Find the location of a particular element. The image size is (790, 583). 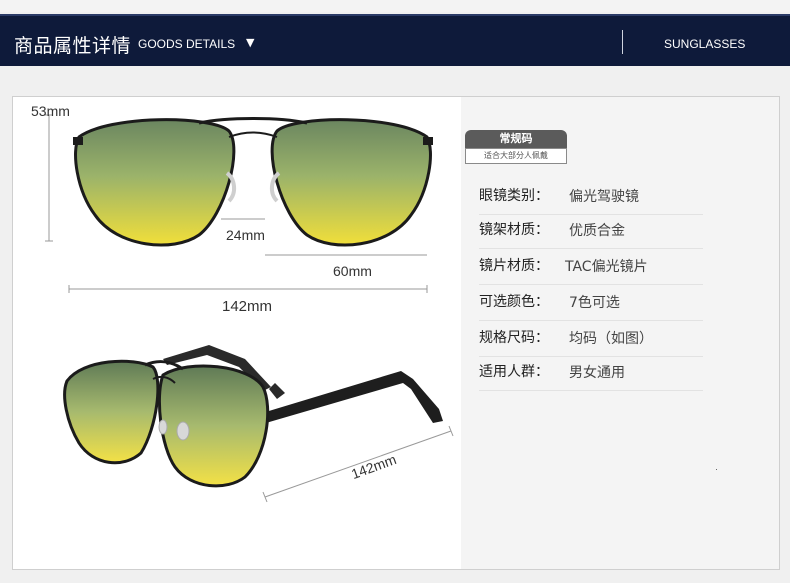

spec-label: 眼镜类别： is located at coordinates (514, 196).